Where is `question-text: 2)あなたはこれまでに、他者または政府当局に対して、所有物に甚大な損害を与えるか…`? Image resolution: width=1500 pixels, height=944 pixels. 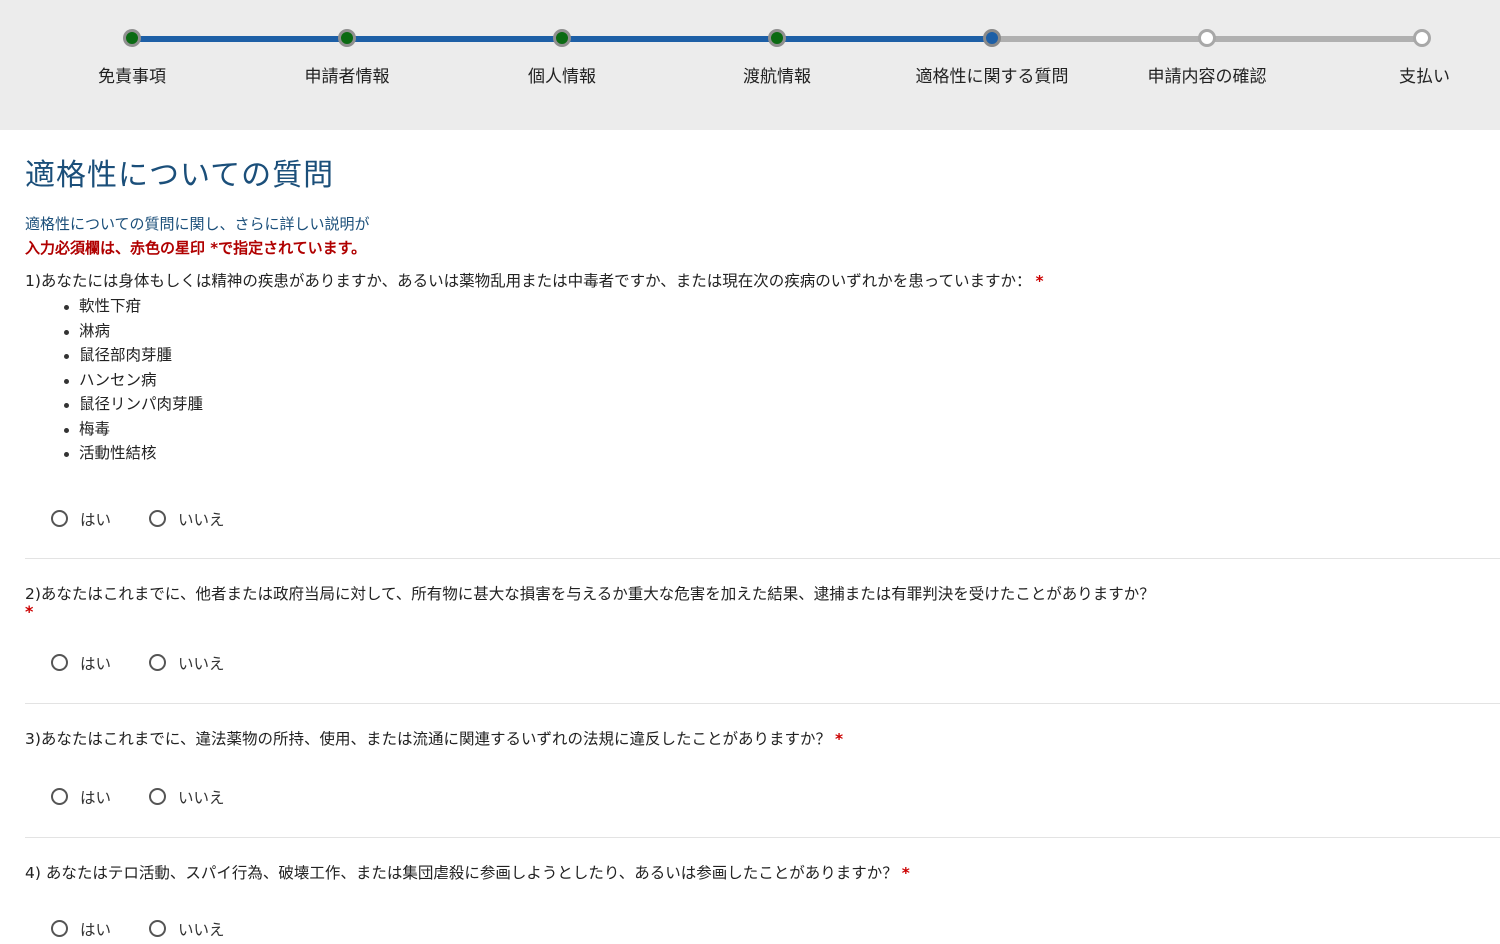 question-text: 2)あなたはこれまでに、他者または政府当局に対して、所有物に甚大な損害を与えるか… is located at coordinates (590, 593).